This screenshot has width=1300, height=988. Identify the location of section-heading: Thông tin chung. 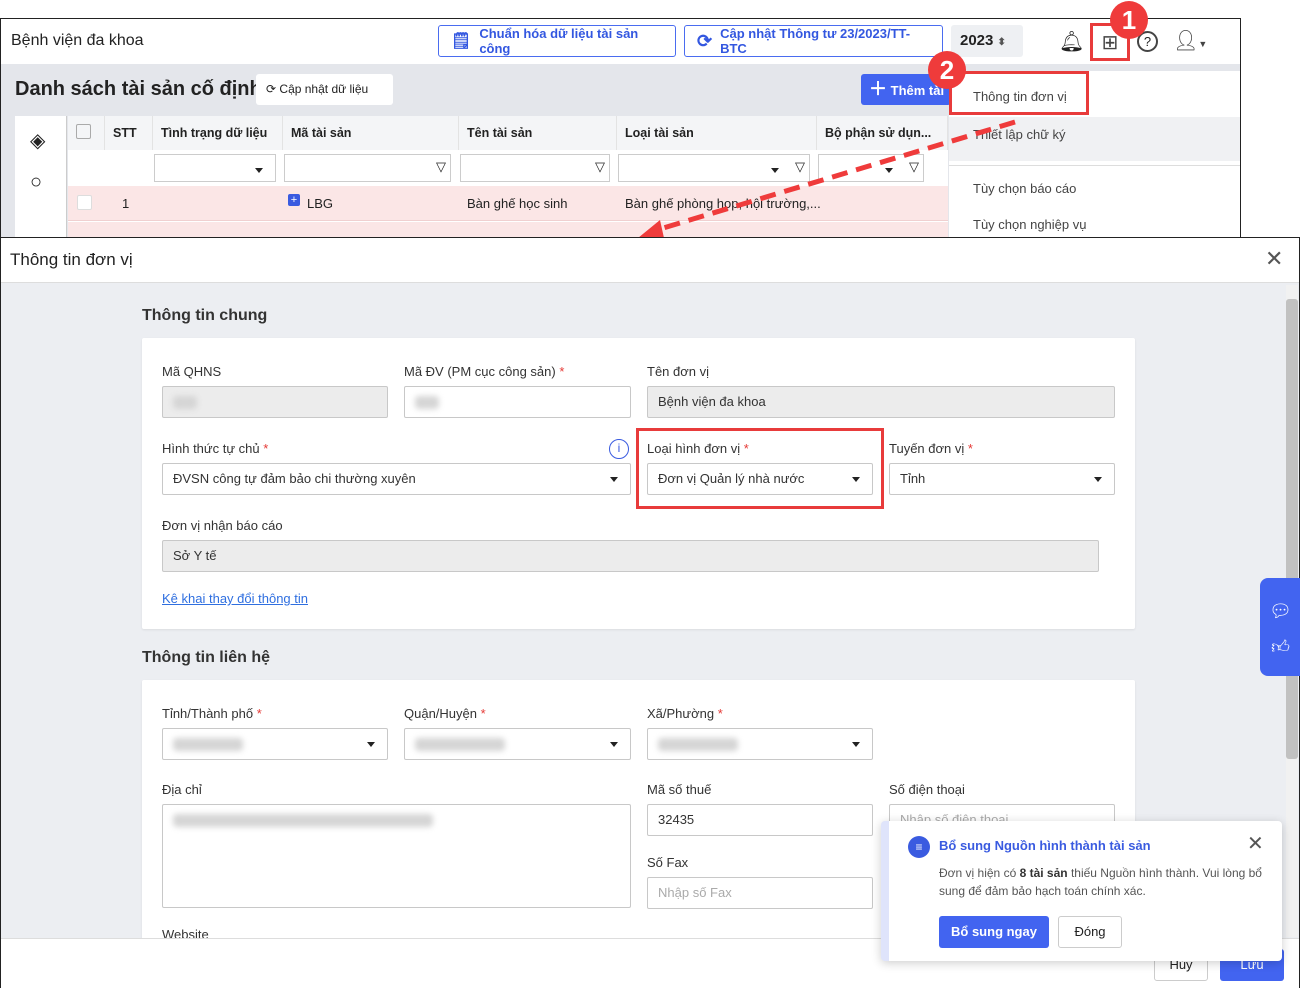
(205, 315).